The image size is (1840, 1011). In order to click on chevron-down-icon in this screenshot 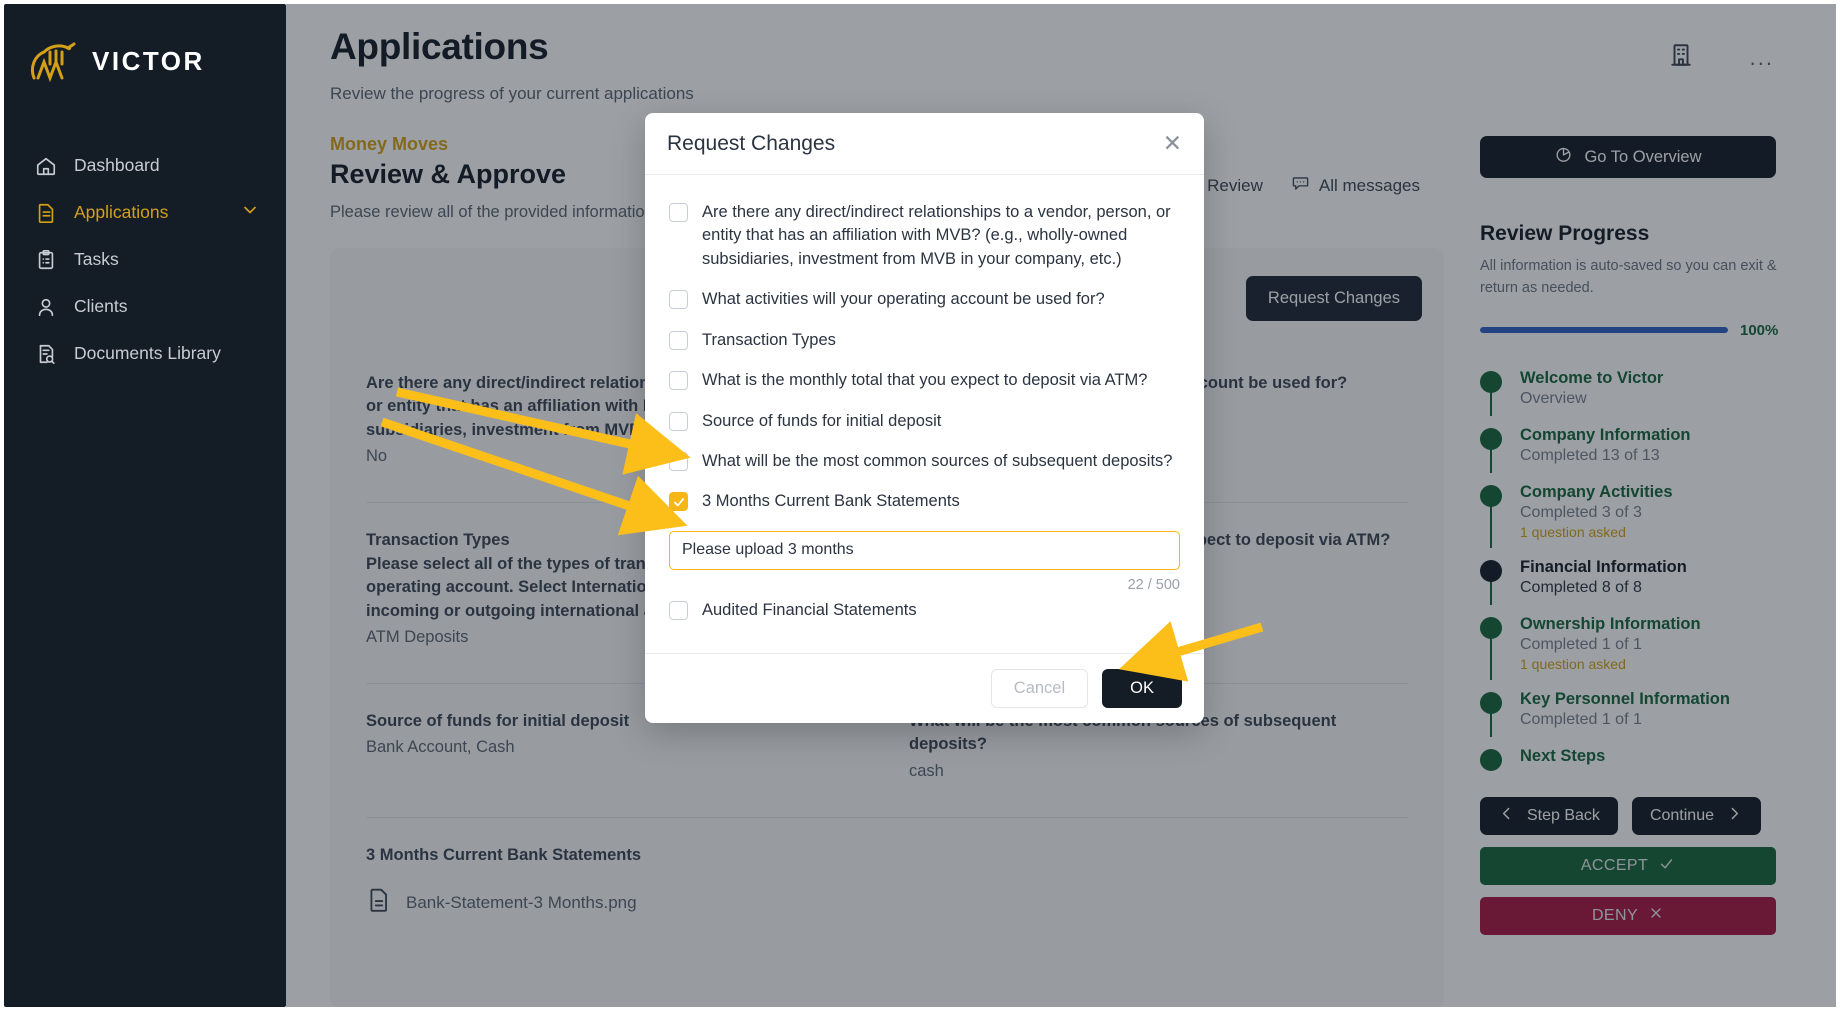, I will do `click(250, 212)`.